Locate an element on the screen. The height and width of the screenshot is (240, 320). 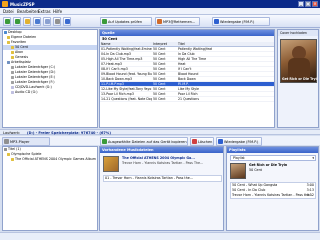
settings-button is located at coordinates (57, 21).